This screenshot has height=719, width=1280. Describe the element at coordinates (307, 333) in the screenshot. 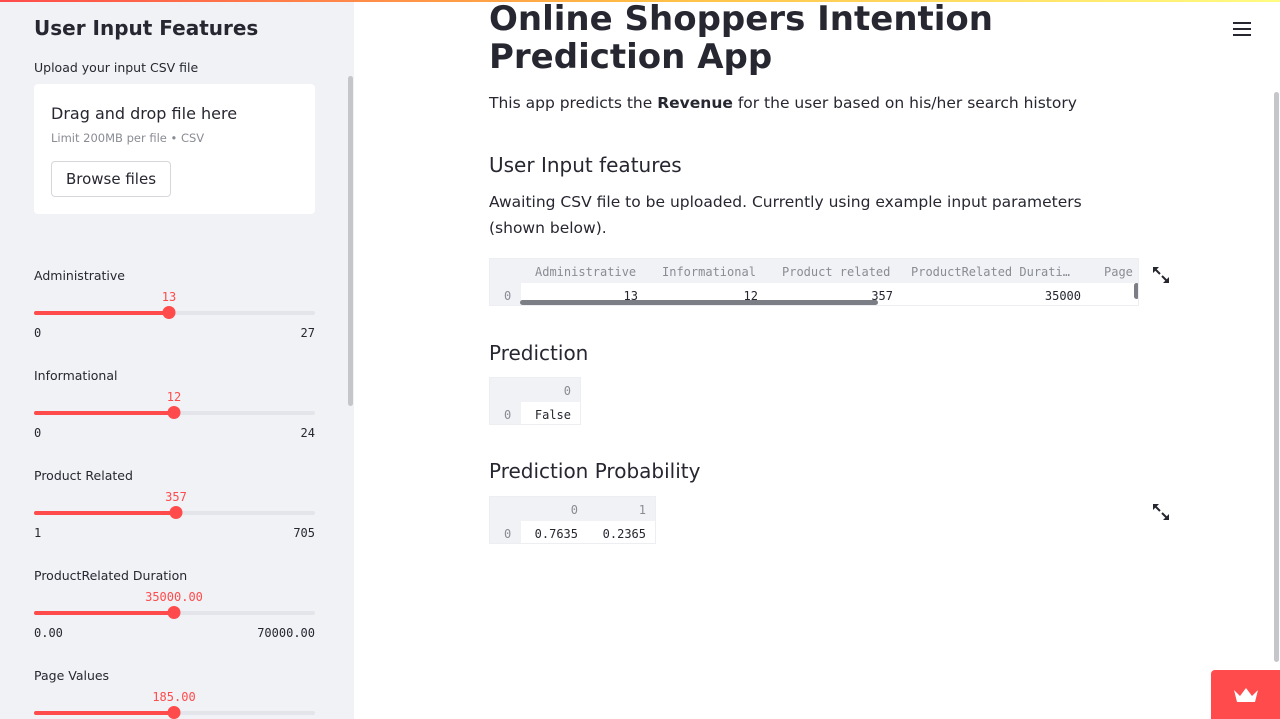

I see `slider-max: 27` at that location.